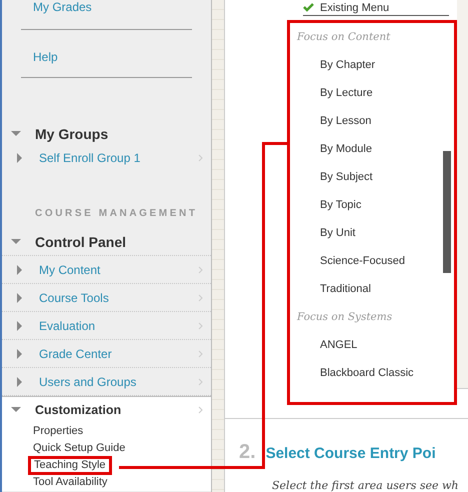 The height and width of the screenshot is (492, 468). What do you see at coordinates (71, 134) in the screenshot?
I see `section-header: My Groups` at bounding box center [71, 134].